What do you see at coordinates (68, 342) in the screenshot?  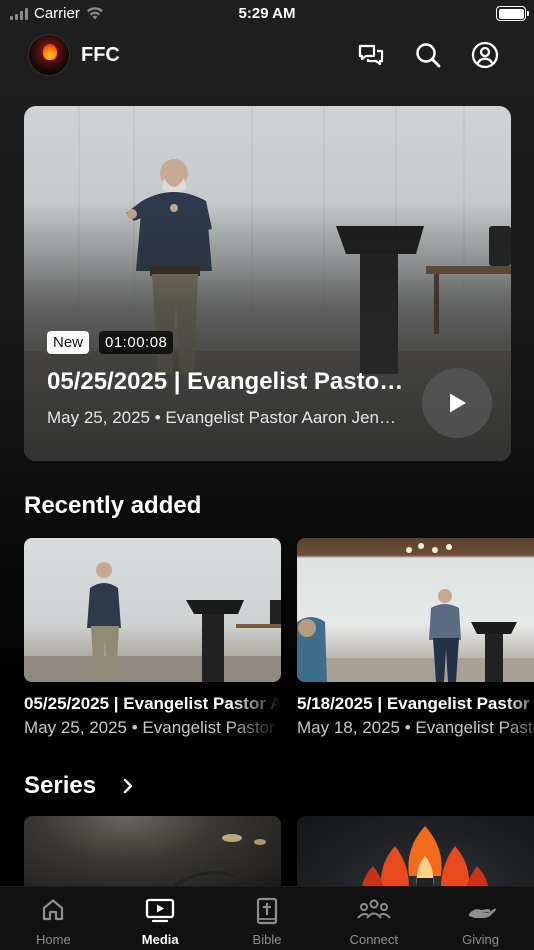 I see `new-badge: New` at bounding box center [68, 342].